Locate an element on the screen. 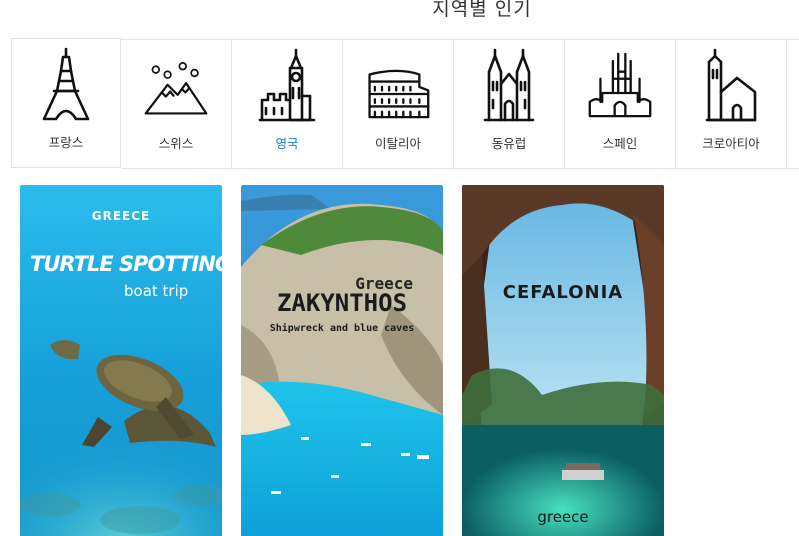 The height and width of the screenshot is (536, 799). zakynthos-card-subtitle: Shipwreck and blue caves is located at coordinates (342, 328).